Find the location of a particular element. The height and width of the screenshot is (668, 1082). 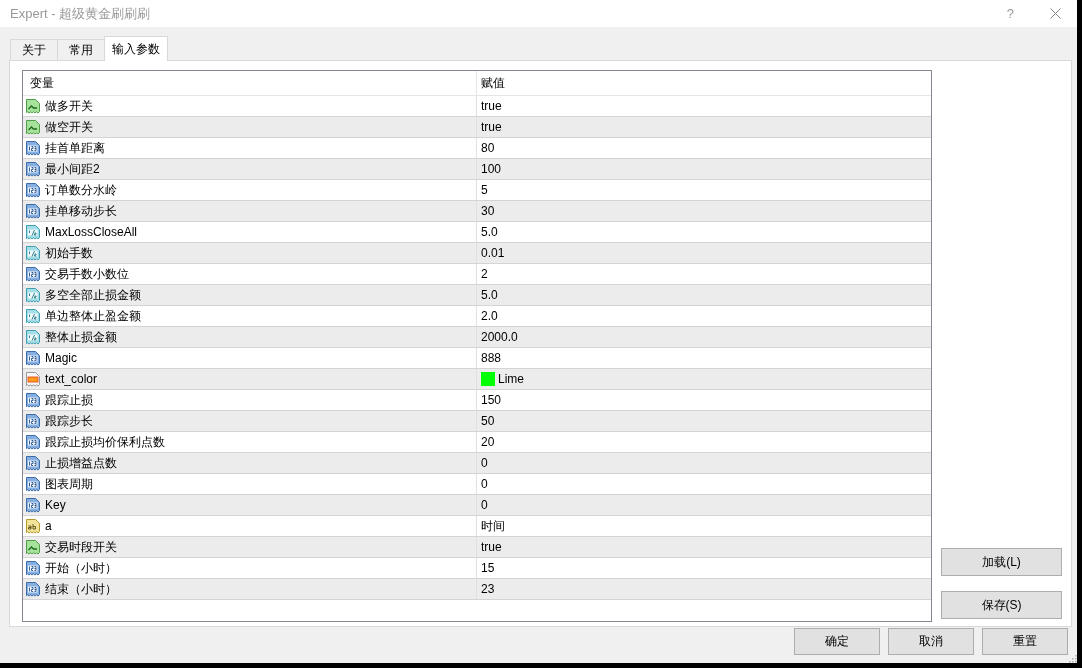

parameter-value: 888 is located at coordinates (491, 358).